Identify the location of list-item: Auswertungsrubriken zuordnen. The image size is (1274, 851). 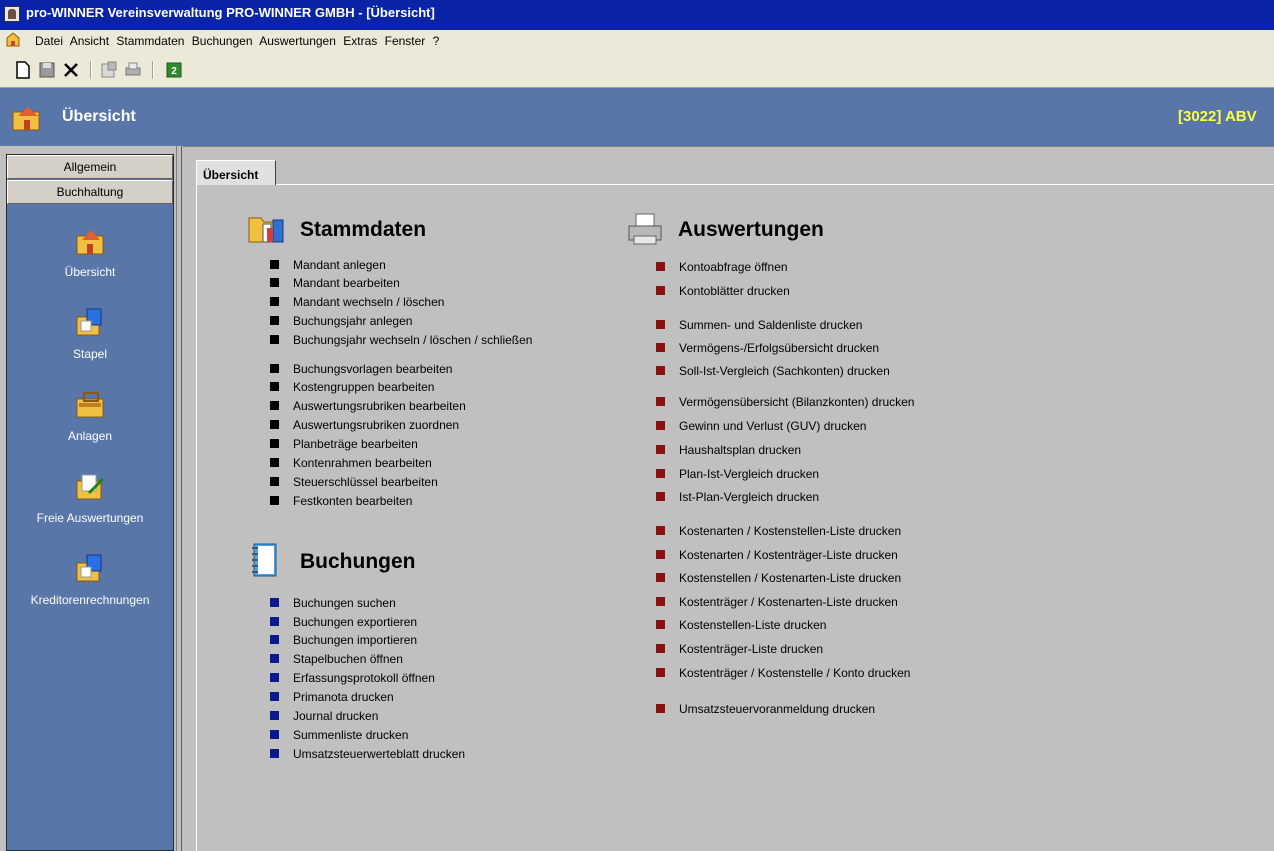
(364, 425).